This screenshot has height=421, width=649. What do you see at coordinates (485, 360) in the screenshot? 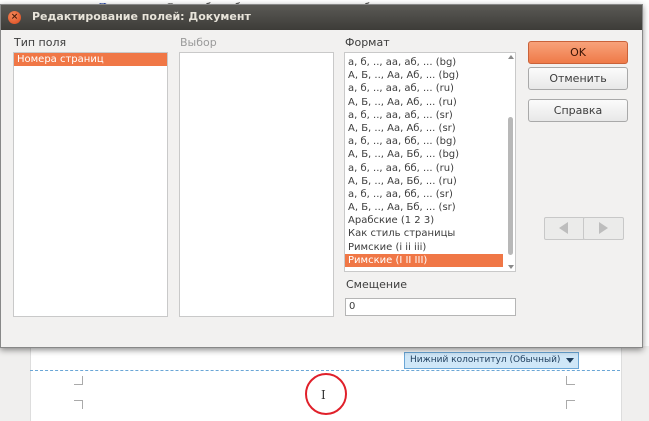
I see `footer-tag-label: Нижний колонтитул (Обычный)` at bounding box center [485, 360].